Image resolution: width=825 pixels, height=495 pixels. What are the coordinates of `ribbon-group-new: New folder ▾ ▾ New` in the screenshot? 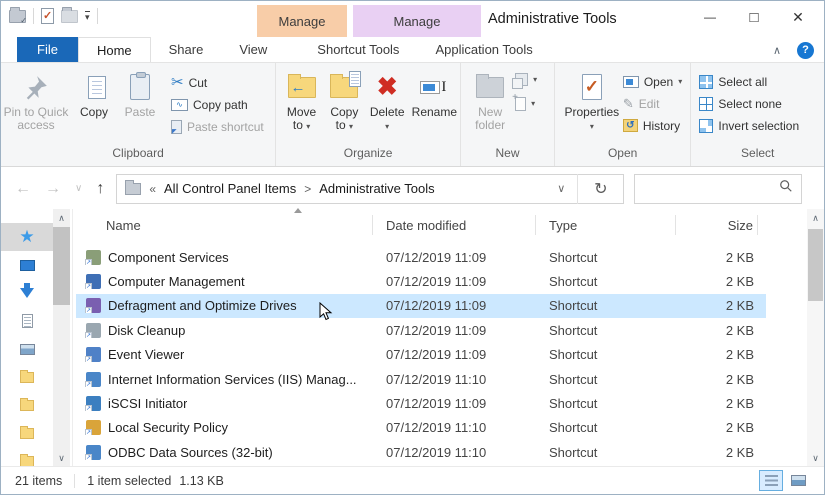 It's located at (508, 114).